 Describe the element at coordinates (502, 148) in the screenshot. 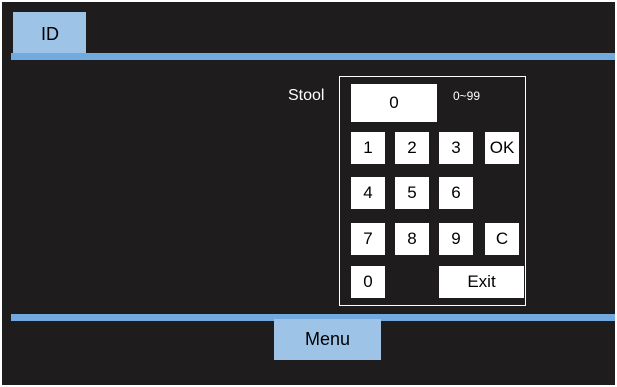

I see `ok-button: OK` at that location.